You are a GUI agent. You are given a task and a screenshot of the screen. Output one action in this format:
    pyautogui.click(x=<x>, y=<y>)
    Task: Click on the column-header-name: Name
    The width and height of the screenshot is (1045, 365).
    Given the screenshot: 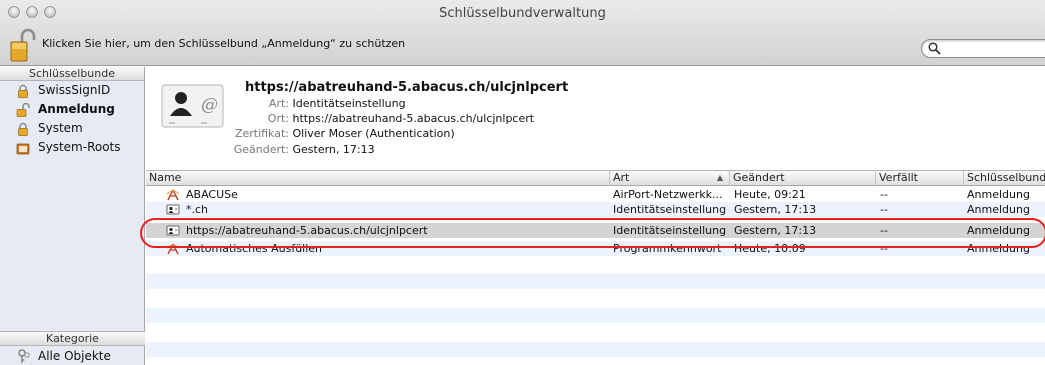 What is the action you would take?
    pyautogui.click(x=378, y=178)
    